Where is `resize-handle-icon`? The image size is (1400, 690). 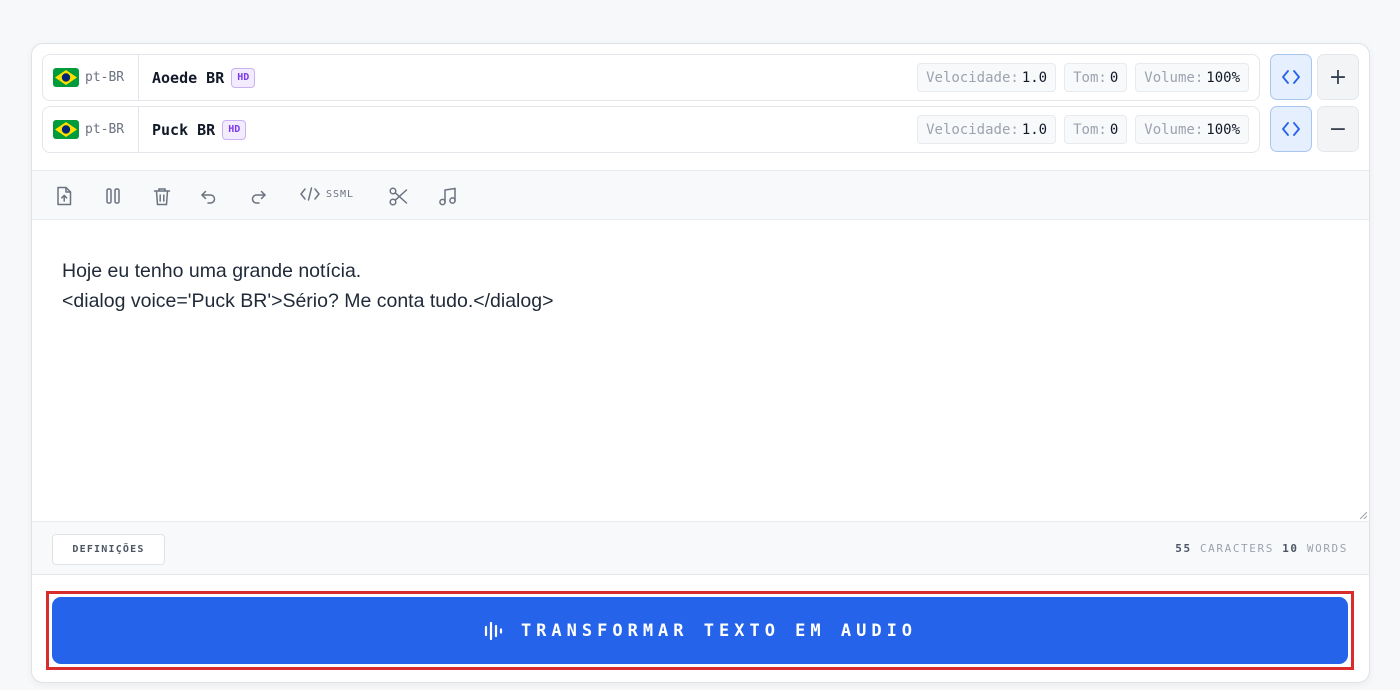
resize-handle-icon is located at coordinates (1363, 515).